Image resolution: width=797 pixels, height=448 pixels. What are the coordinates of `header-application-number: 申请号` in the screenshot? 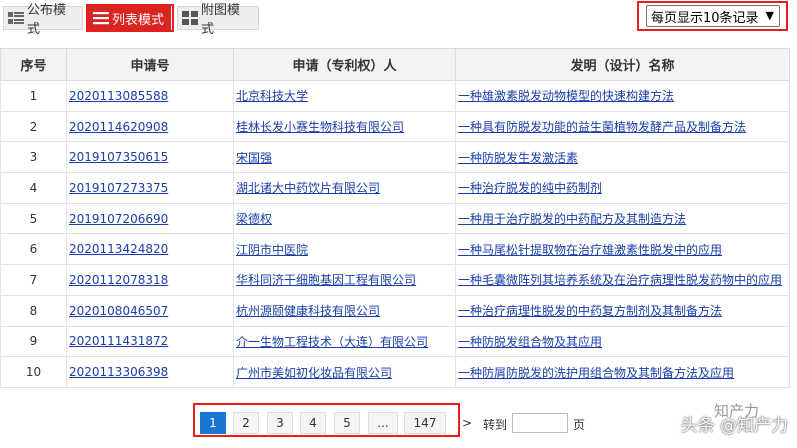 It's located at (150, 64).